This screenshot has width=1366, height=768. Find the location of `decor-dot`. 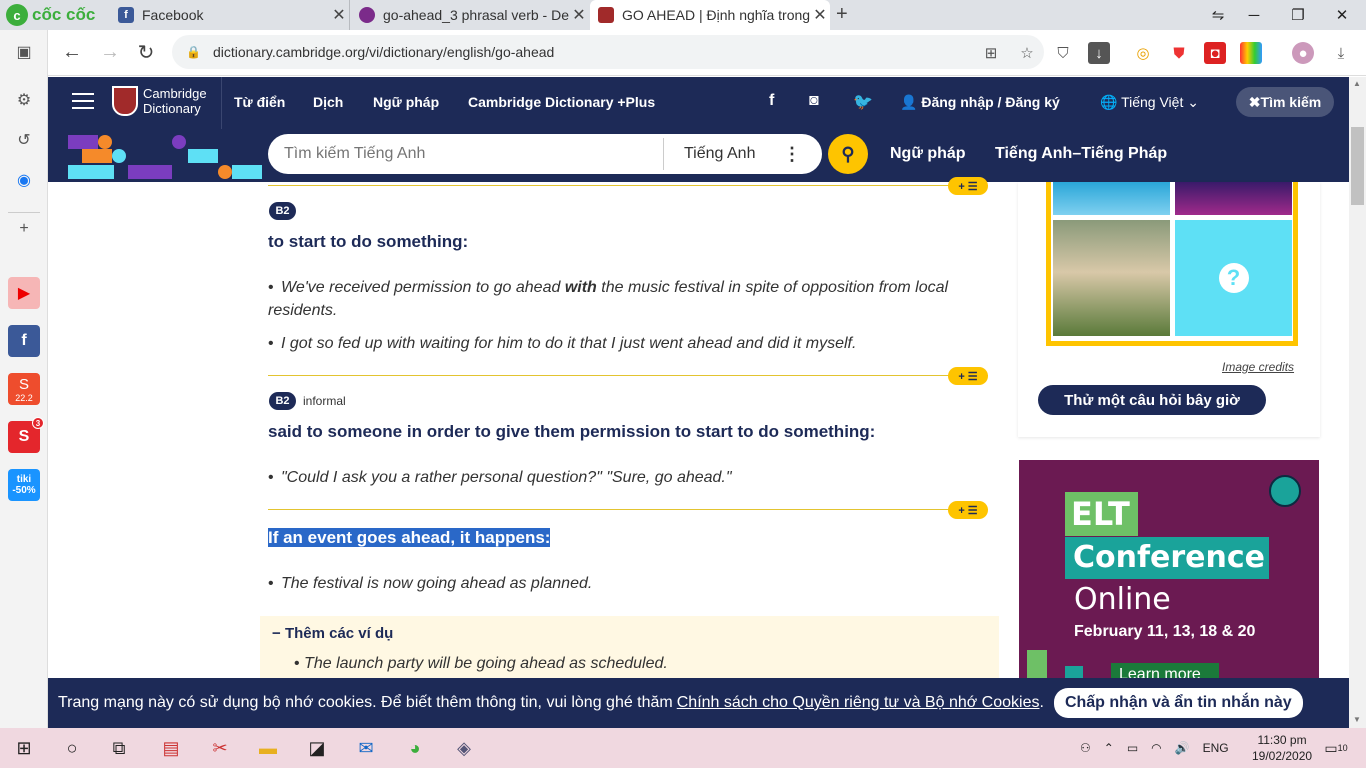

decor-dot is located at coordinates (179, 142).